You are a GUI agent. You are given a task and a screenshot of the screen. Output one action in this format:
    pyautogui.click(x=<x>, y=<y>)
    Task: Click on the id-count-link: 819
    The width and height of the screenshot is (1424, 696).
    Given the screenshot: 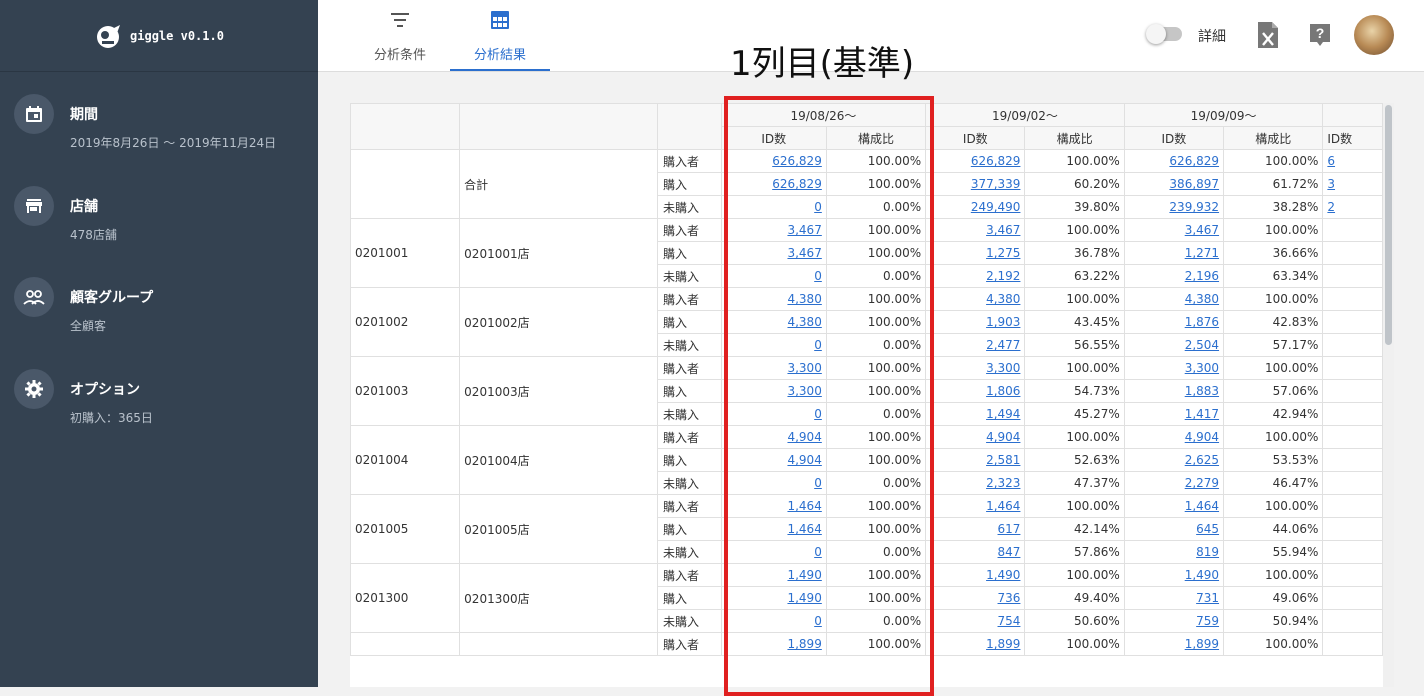 What is the action you would take?
    pyautogui.click(x=1207, y=552)
    